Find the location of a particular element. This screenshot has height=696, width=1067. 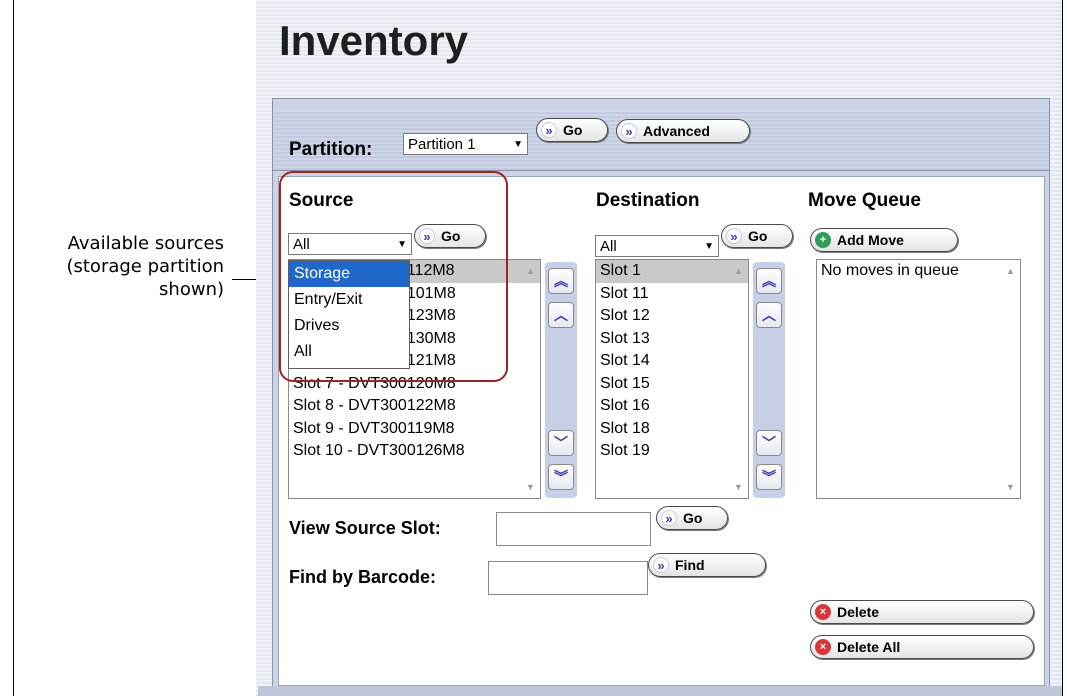

list-item: Slot 1 is located at coordinates (672, 271).